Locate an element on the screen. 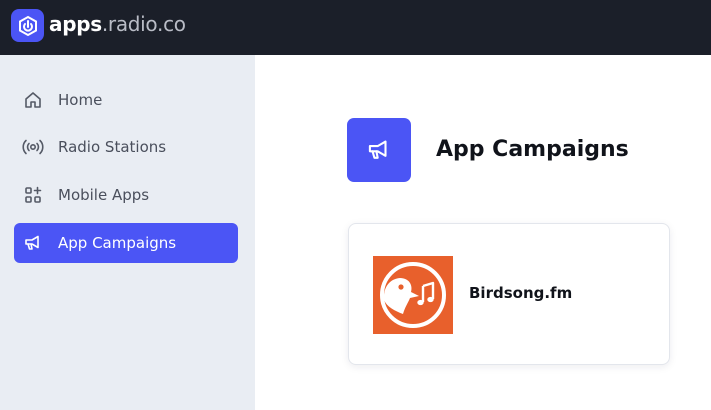 The image size is (711, 410). home-icon is located at coordinates (33, 100).